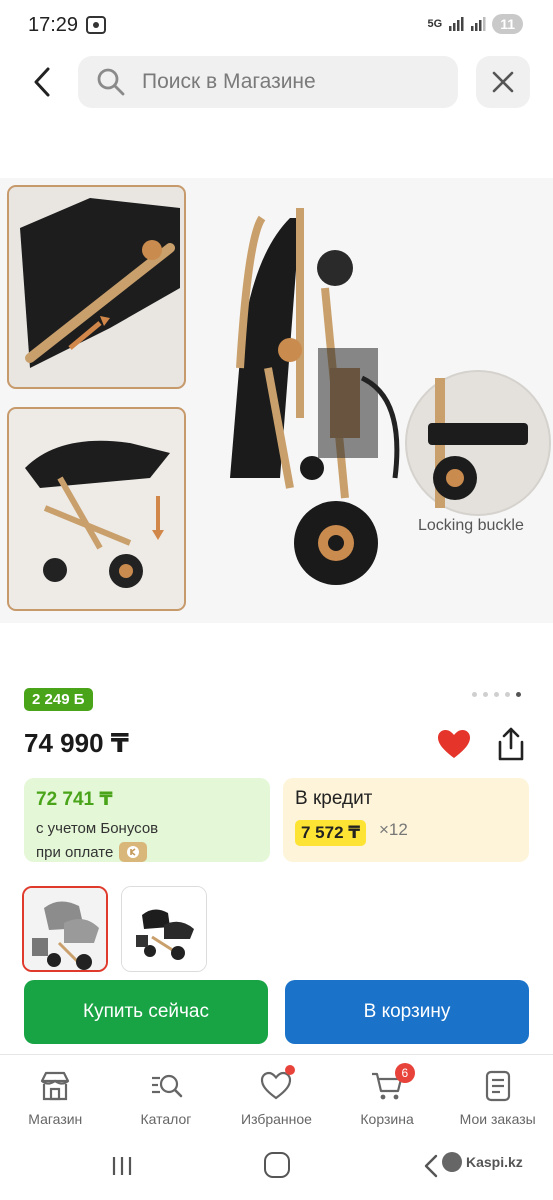 The image size is (553, 1200). I want to click on search-input: Поиск в Магазине, so click(268, 82).